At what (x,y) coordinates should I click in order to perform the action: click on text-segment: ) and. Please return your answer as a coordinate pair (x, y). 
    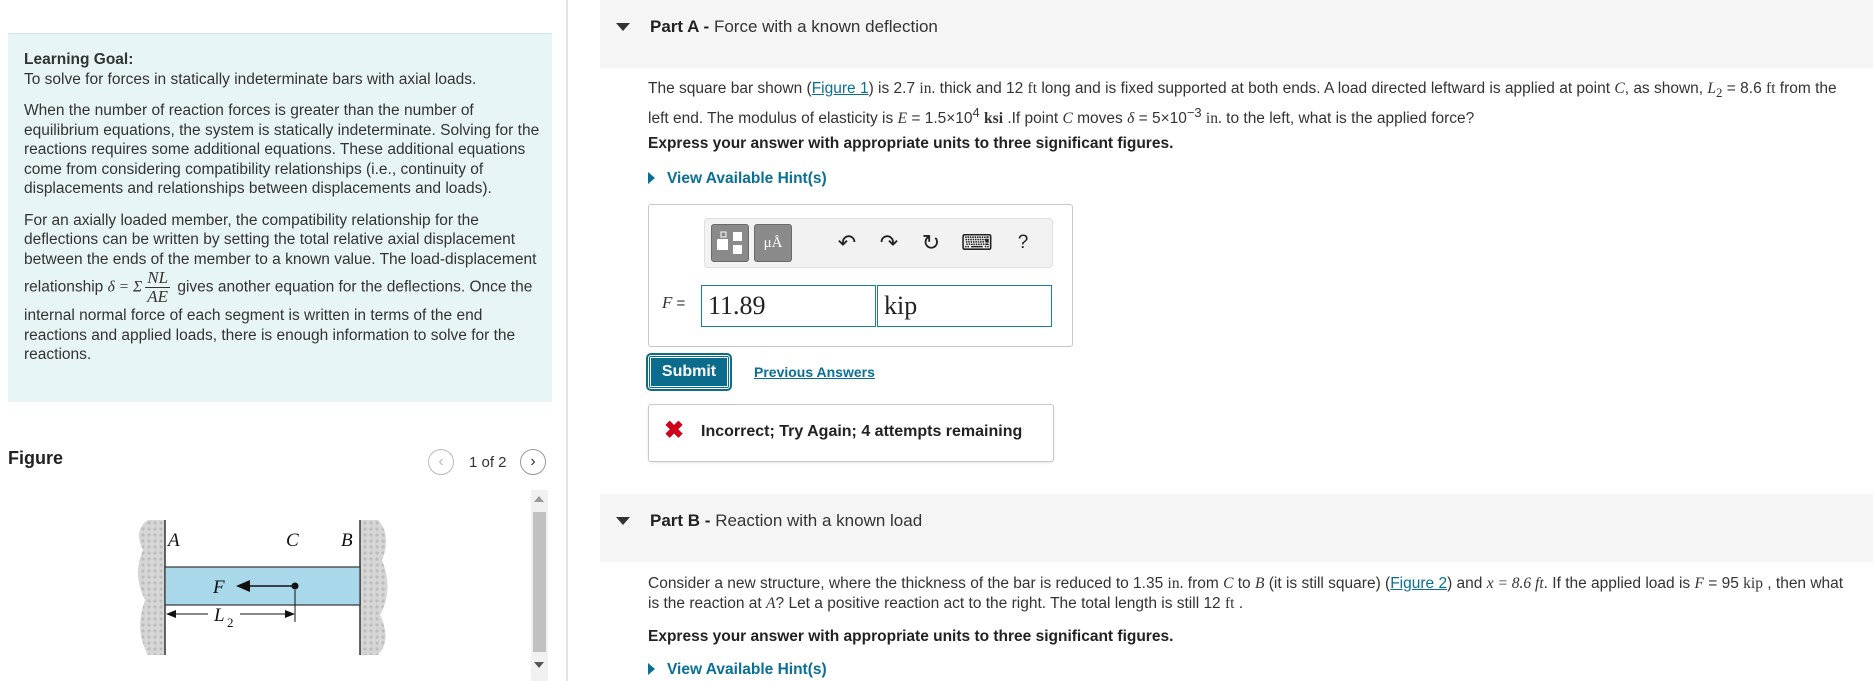
    Looking at the image, I should click on (1467, 583).